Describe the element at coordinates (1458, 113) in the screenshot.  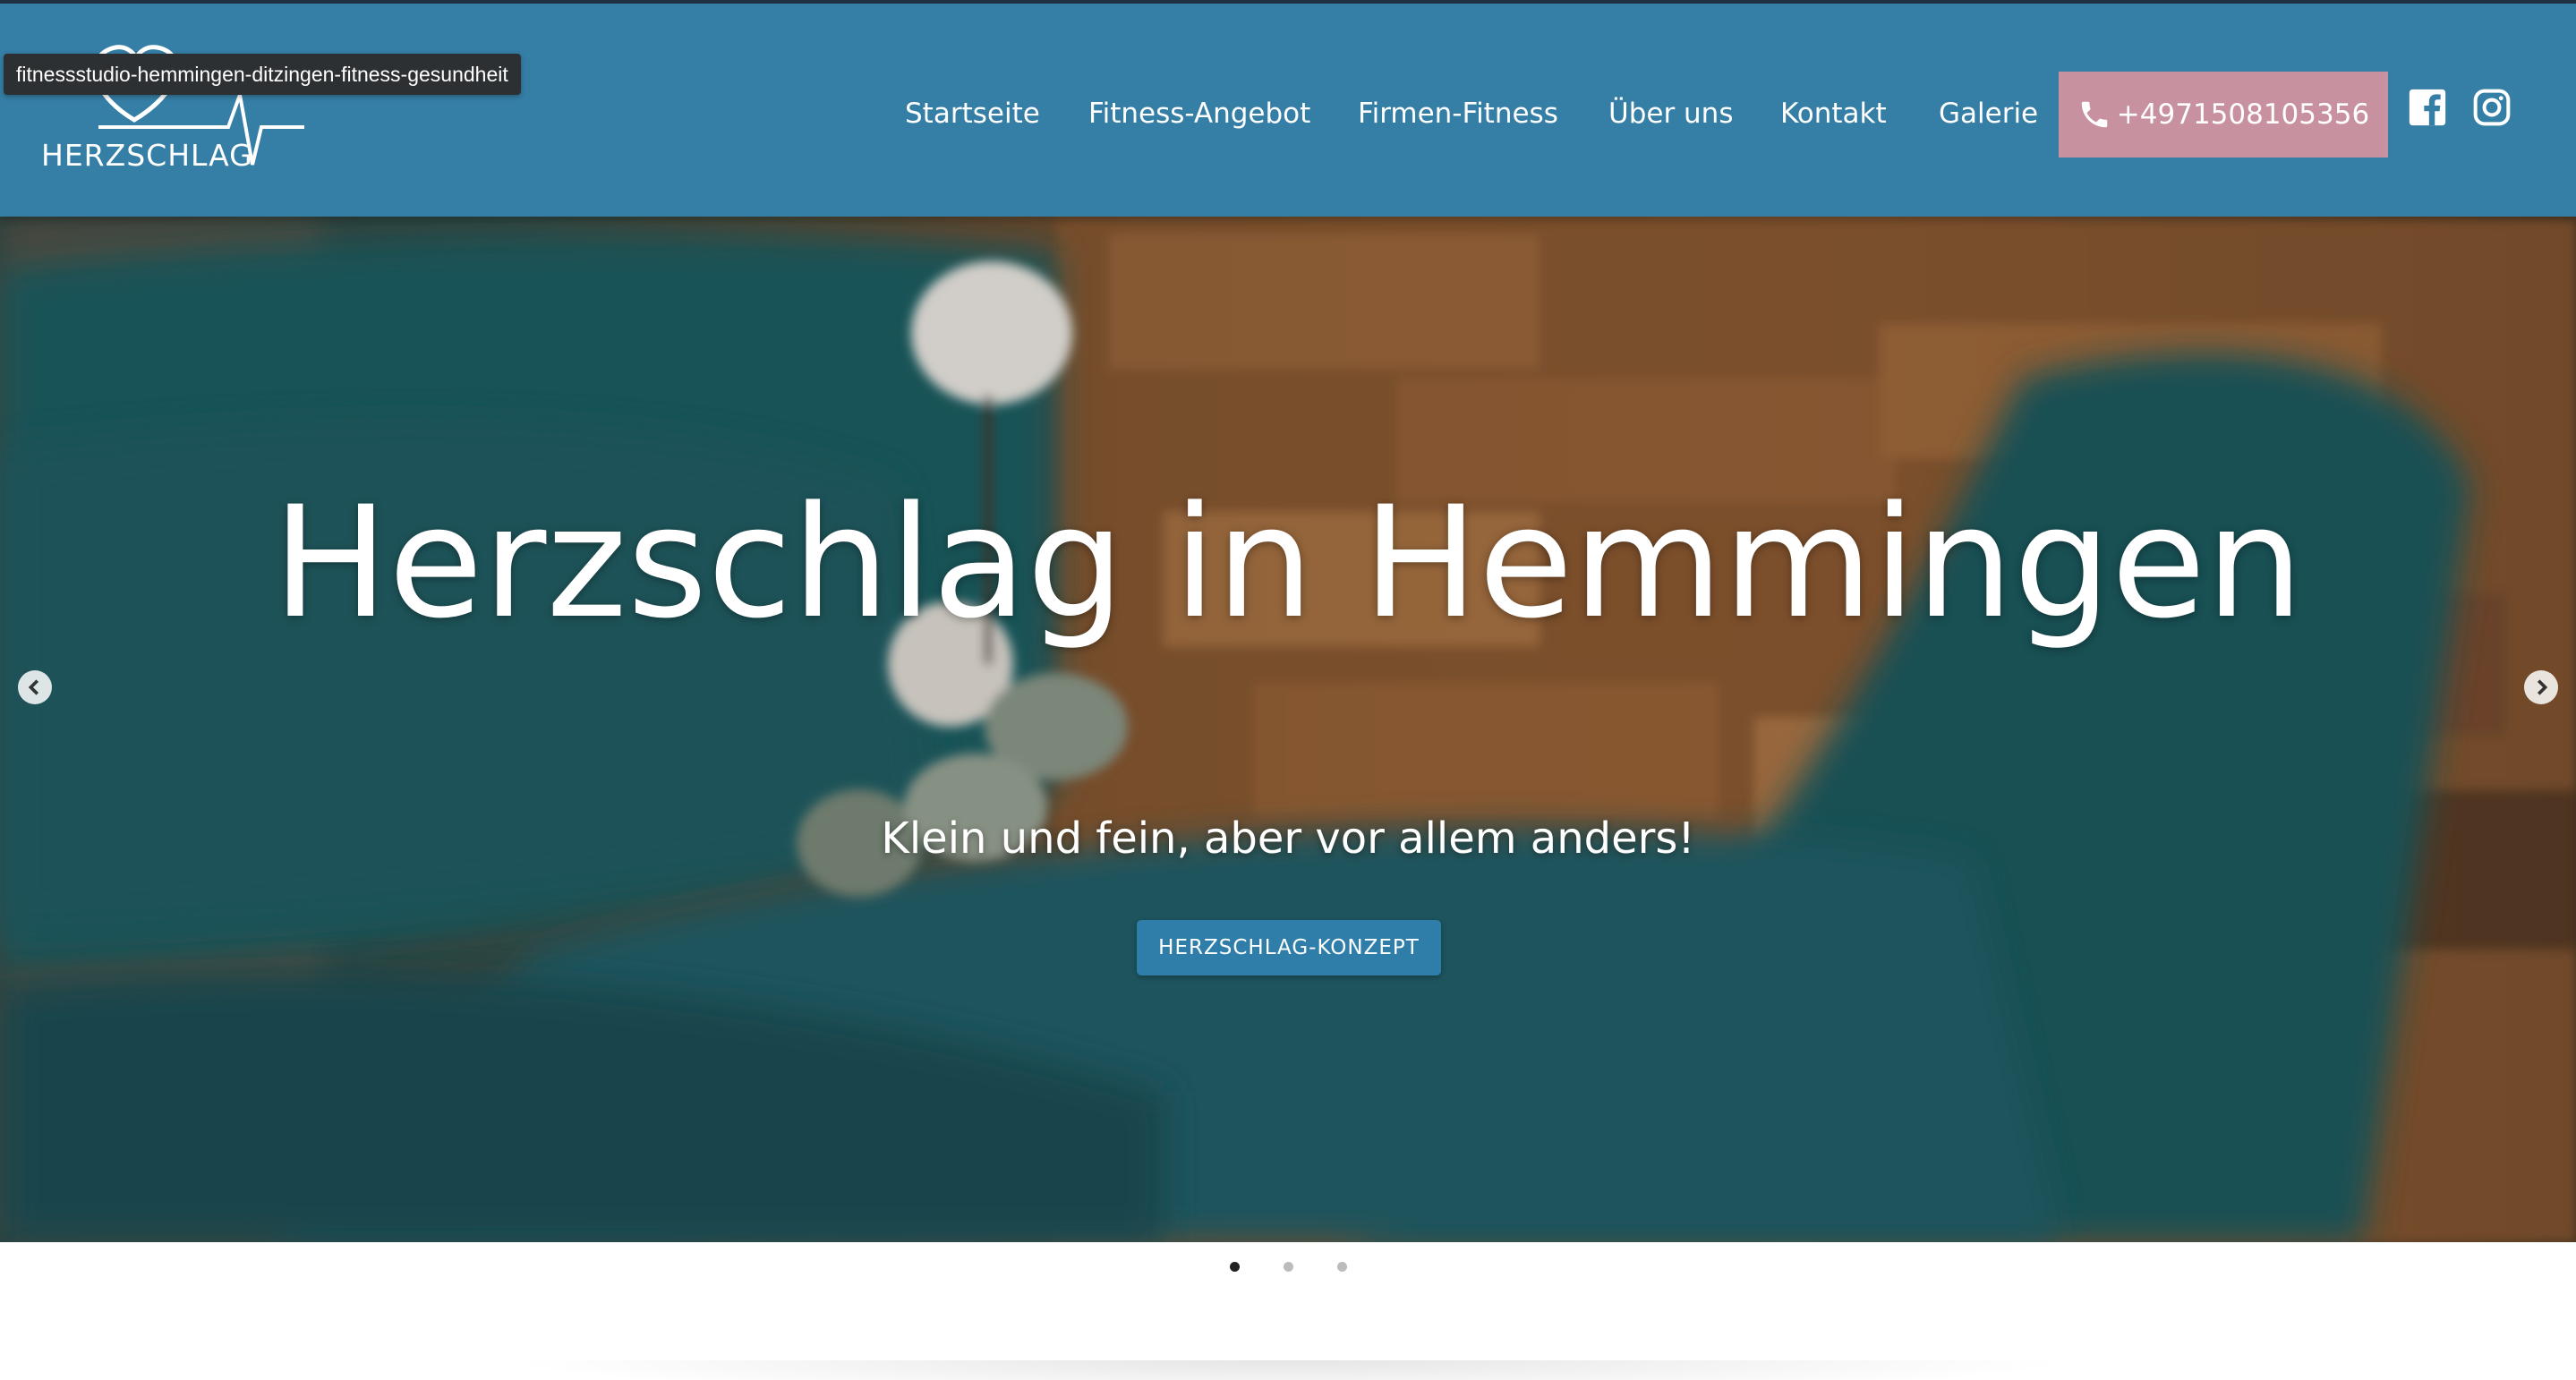
I see `nav-item-firmen-fitness: Firmen-Fitness` at that location.